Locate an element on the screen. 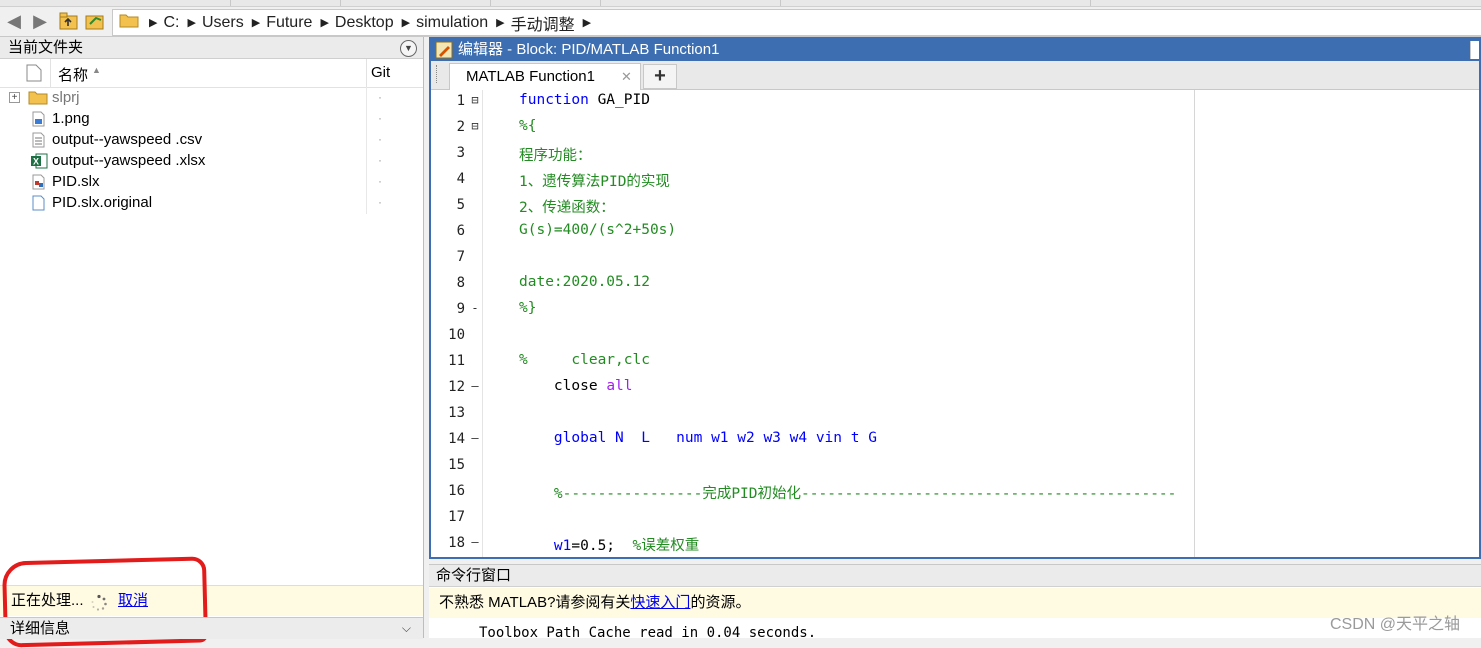  up-folder-icon is located at coordinates (69, 21).